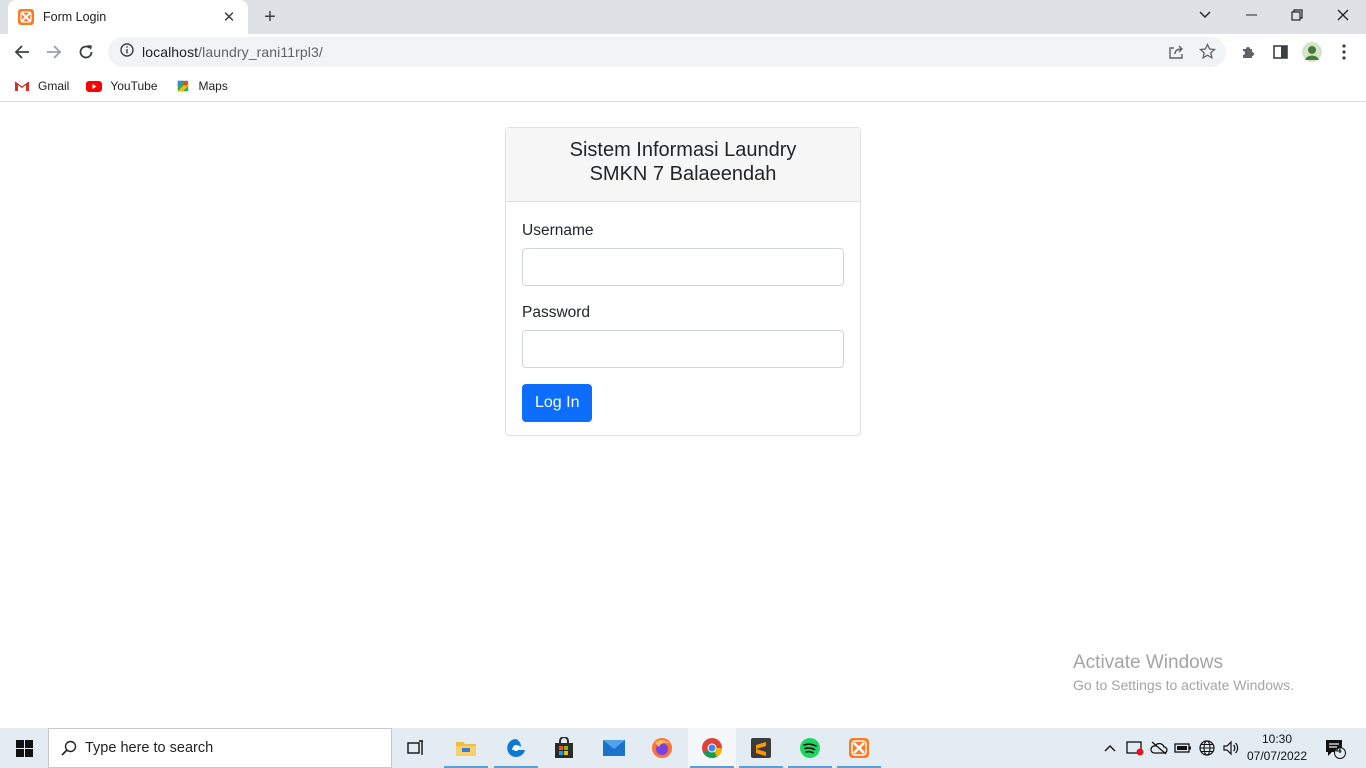 The height and width of the screenshot is (768, 1366). I want to click on activate-windows-subtitle: Go to Settings to activate Windows., so click(1183, 685).